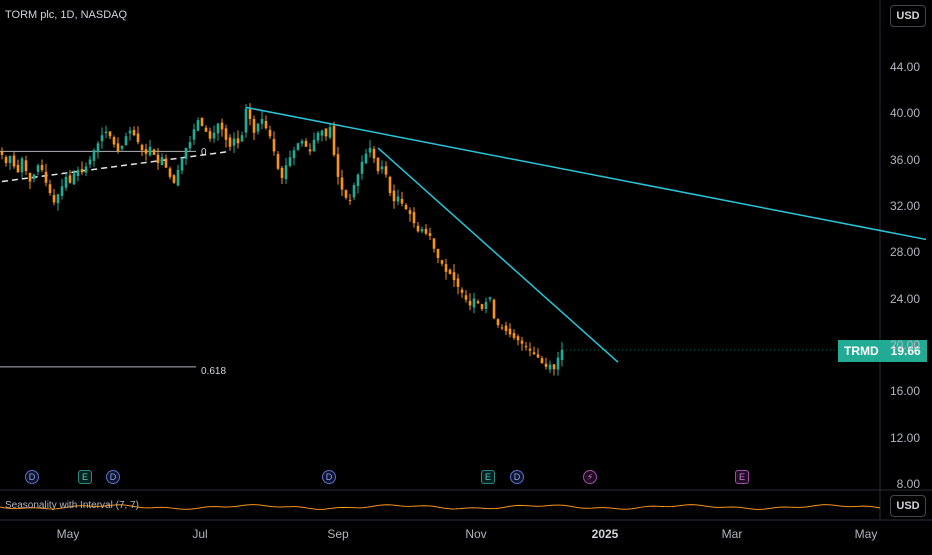  What do you see at coordinates (732, 534) in the screenshot?
I see `time-tick-label: Mar` at bounding box center [732, 534].